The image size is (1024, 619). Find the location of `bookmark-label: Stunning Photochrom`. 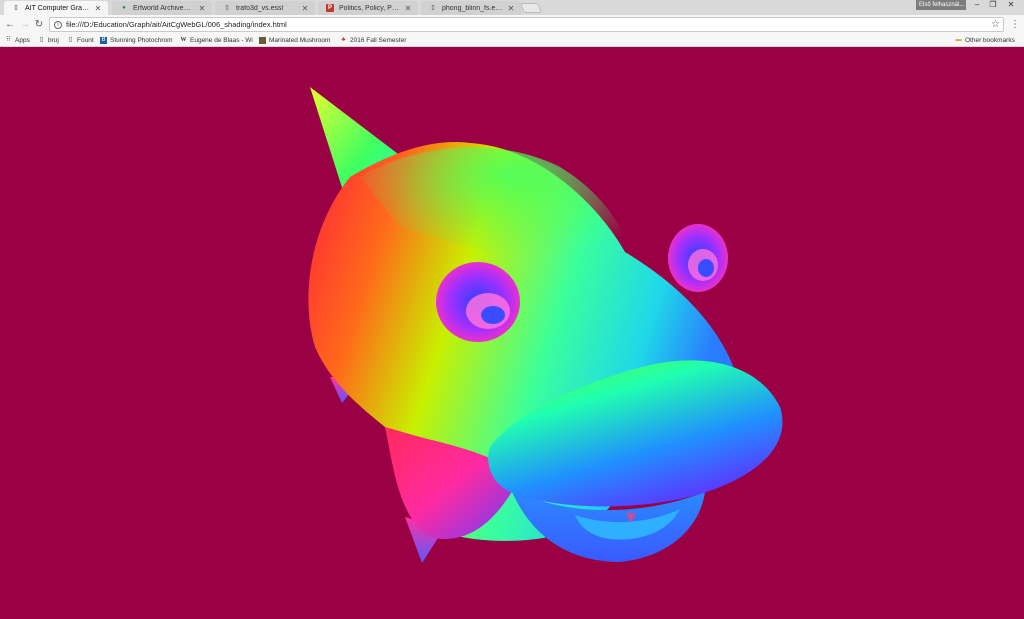

bookmark-label: Stunning Photochrom is located at coordinates (141, 40).